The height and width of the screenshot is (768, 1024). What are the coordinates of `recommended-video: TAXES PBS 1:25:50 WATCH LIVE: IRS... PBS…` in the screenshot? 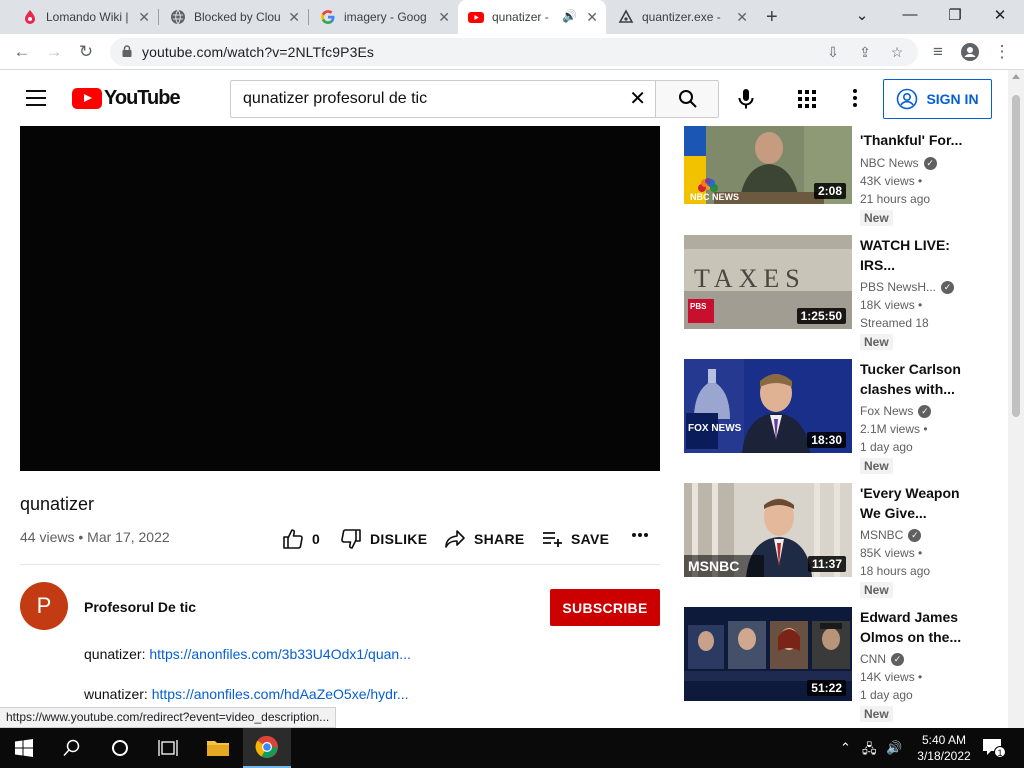 It's located at (844, 292).